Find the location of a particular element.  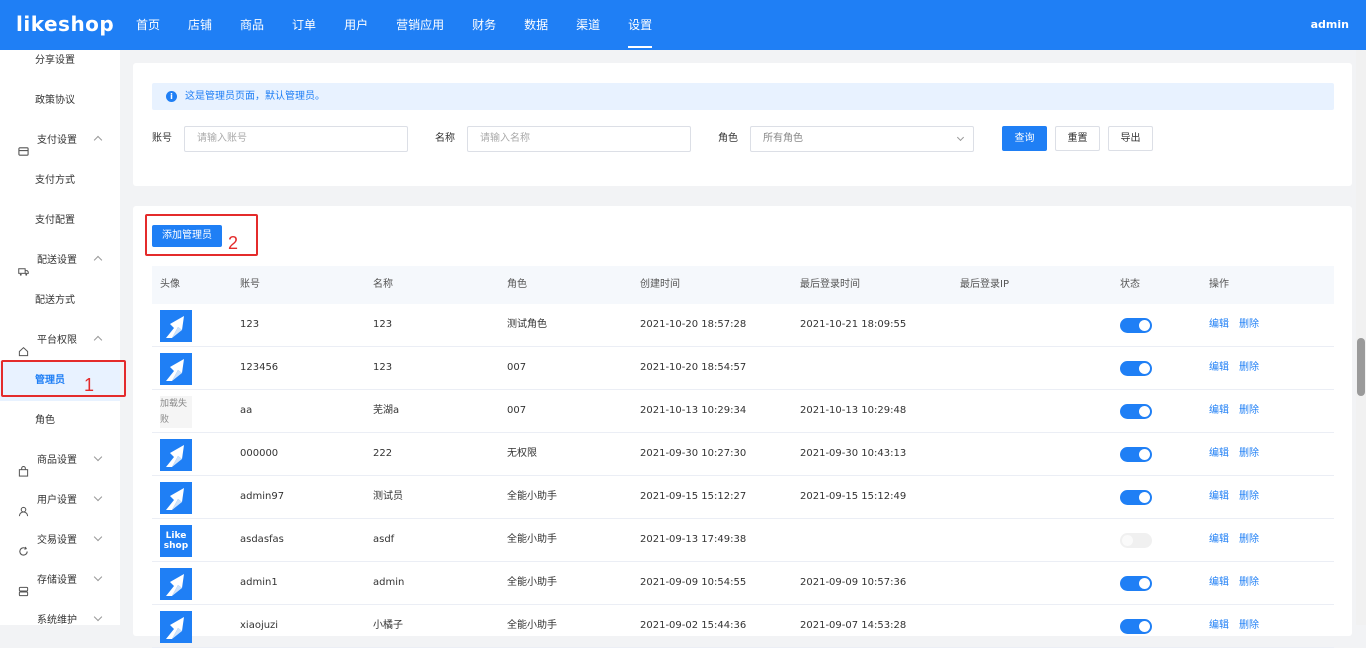

top-nav: 首页 店铺 商品 订单 用户 营销应用 财务 数据 渠道 设置 is located at coordinates (394, 25).